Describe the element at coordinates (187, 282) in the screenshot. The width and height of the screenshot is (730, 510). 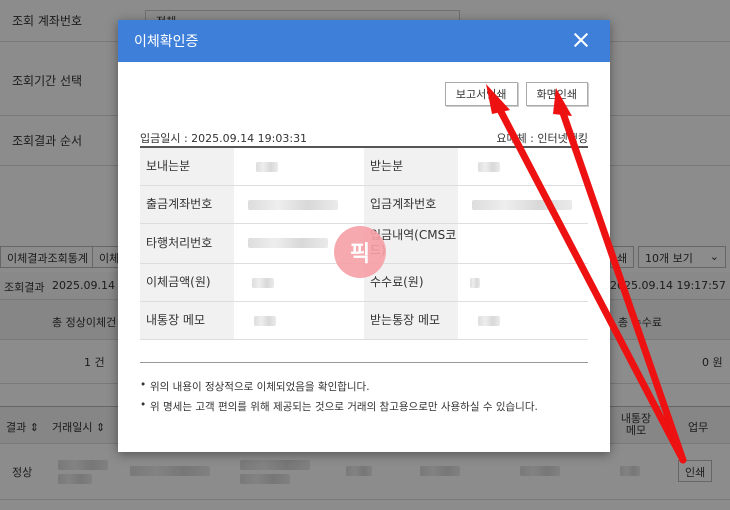
I see `amount-label: 이체금액(원)` at that location.